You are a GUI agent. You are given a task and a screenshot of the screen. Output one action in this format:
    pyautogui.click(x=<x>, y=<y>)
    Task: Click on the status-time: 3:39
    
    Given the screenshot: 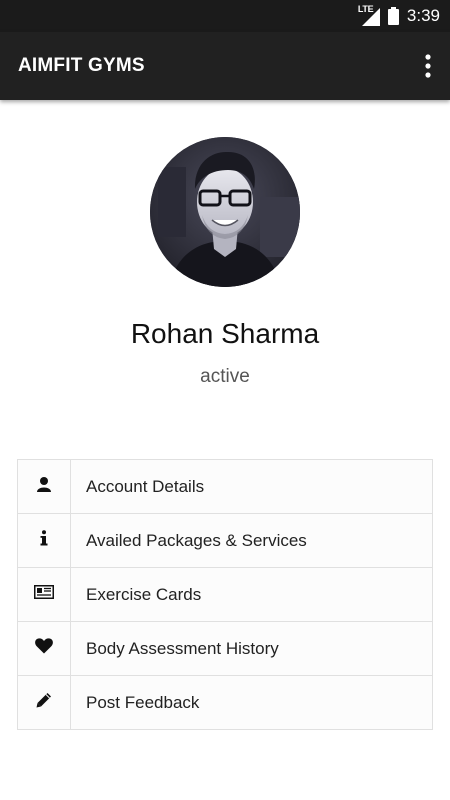 What is the action you would take?
    pyautogui.click(x=423, y=15)
    